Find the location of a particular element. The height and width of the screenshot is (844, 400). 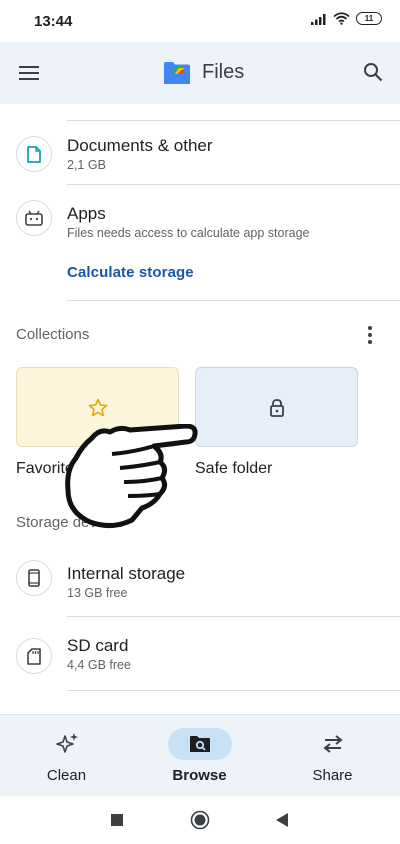

document-icon-wrap is located at coordinates (34, 154).